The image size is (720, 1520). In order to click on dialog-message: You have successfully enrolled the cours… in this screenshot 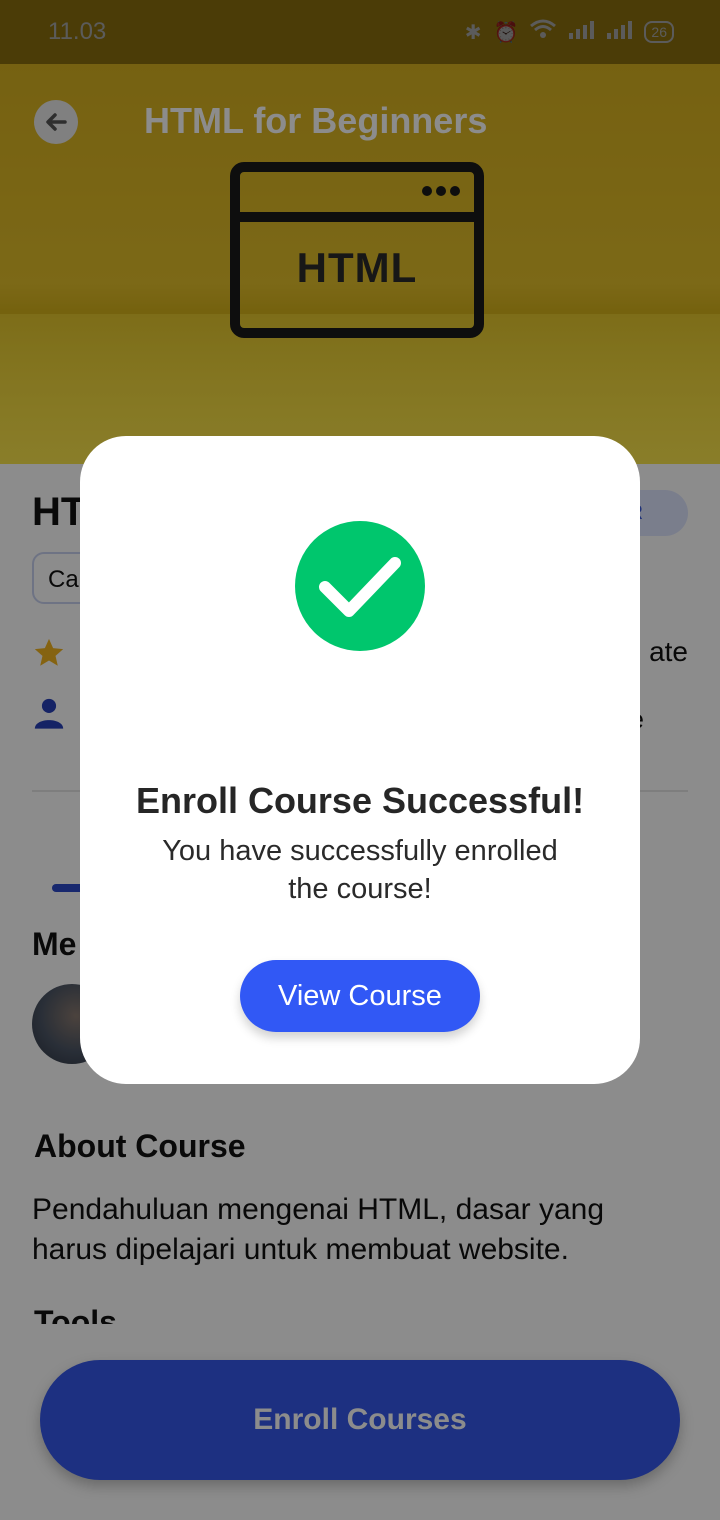, I will do `click(360, 870)`.